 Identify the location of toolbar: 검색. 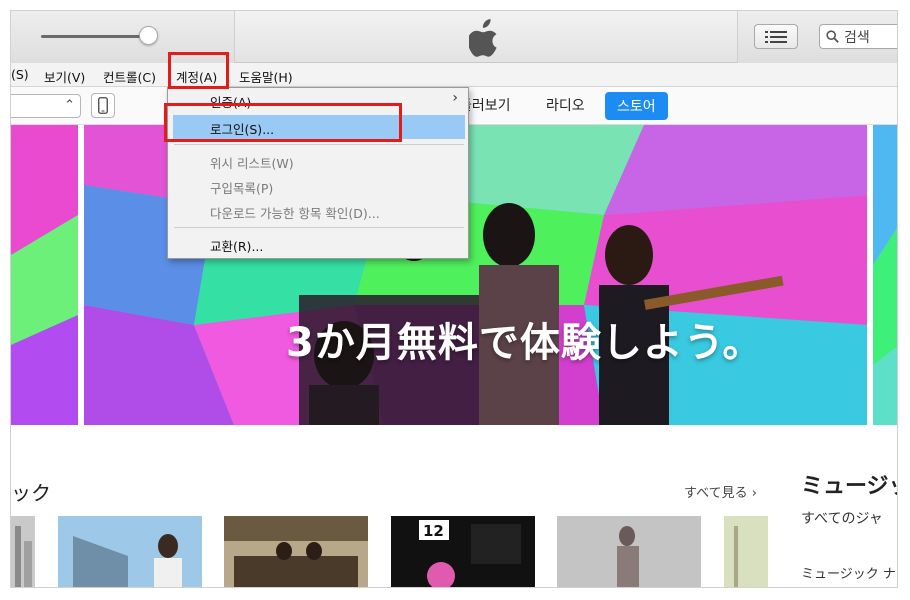
(454, 37).